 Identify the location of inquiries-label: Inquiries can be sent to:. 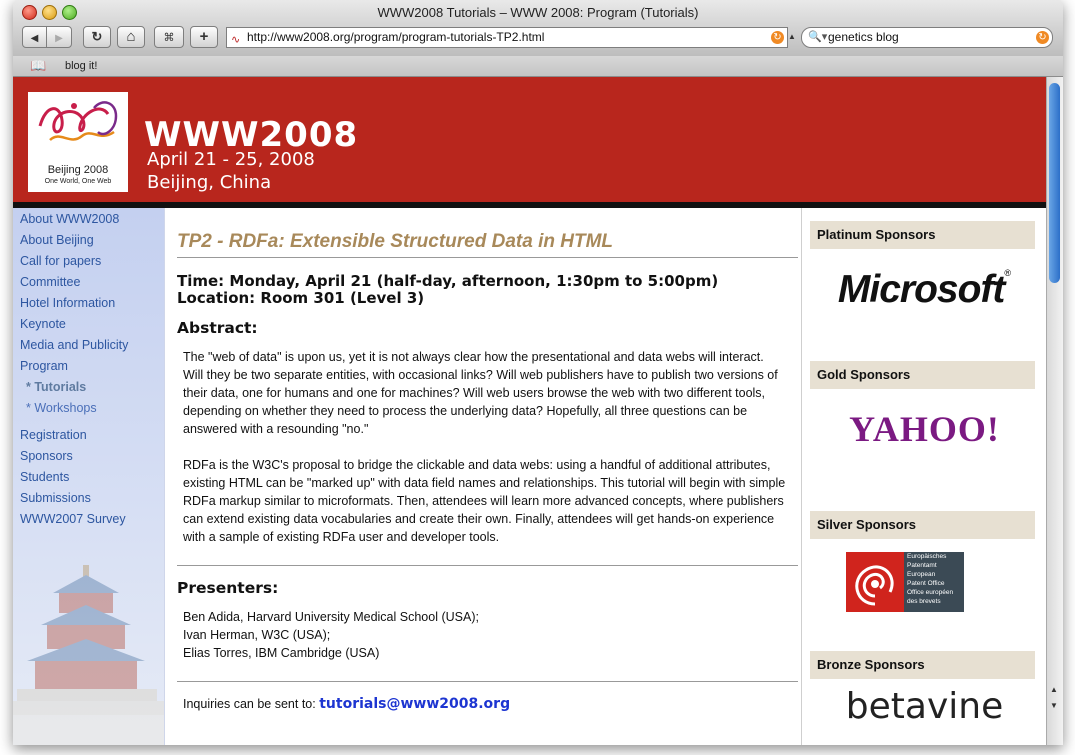
(249, 704).